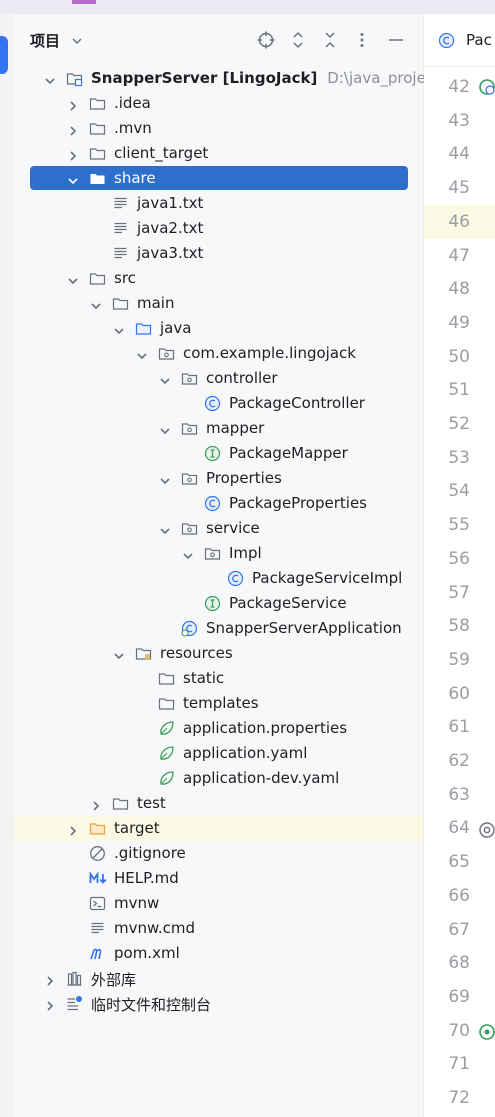 This screenshot has width=495, height=1117. What do you see at coordinates (362, 40) in the screenshot?
I see `more-options-icon` at bounding box center [362, 40].